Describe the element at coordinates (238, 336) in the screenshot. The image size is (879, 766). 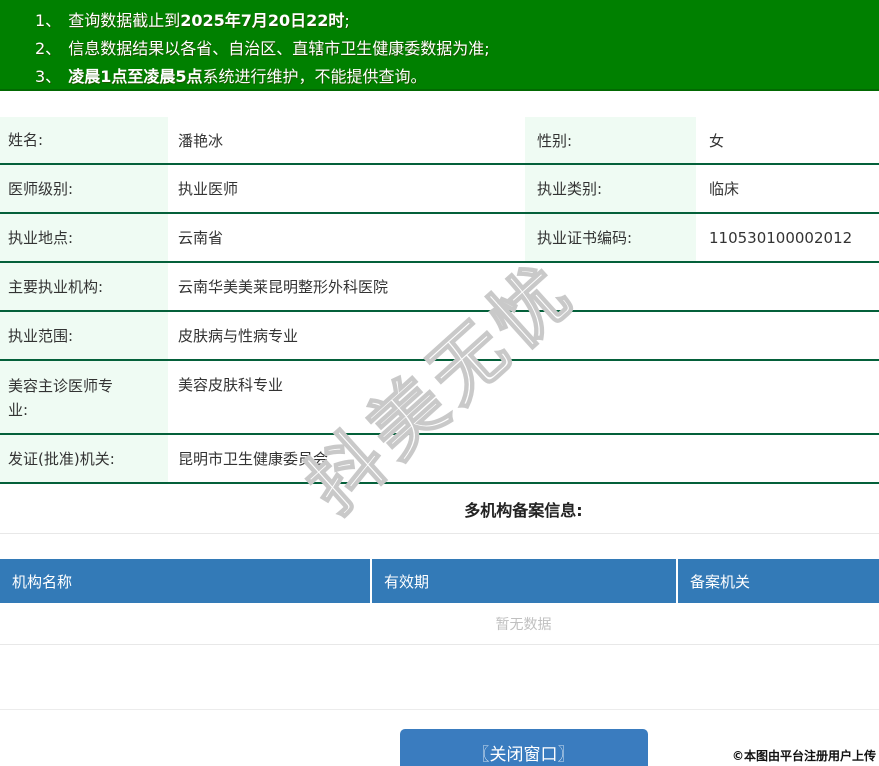
I see `field-value-practice-scope: 皮肤病与性病专业` at that location.